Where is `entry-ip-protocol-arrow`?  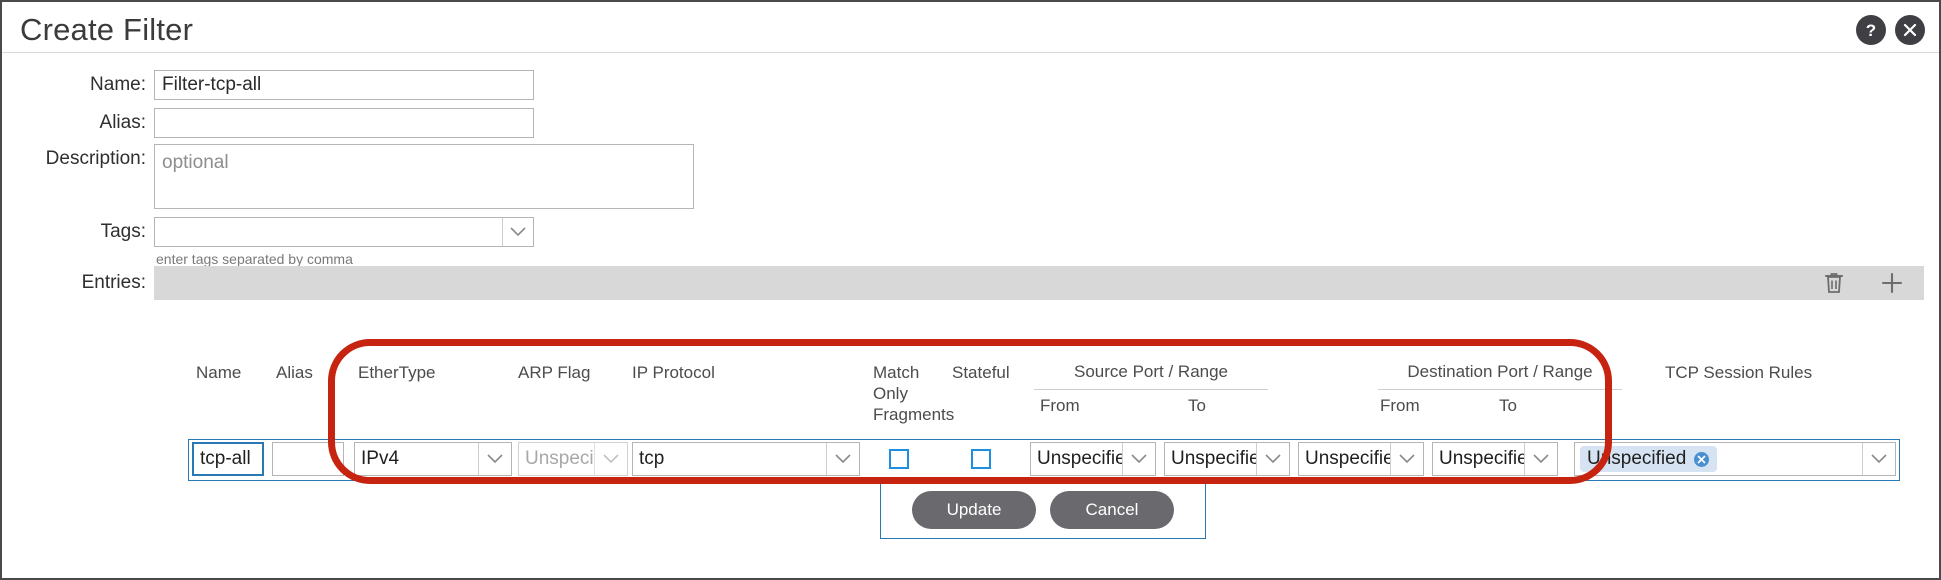
entry-ip-protocol-arrow is located at coordinates (842, 459).